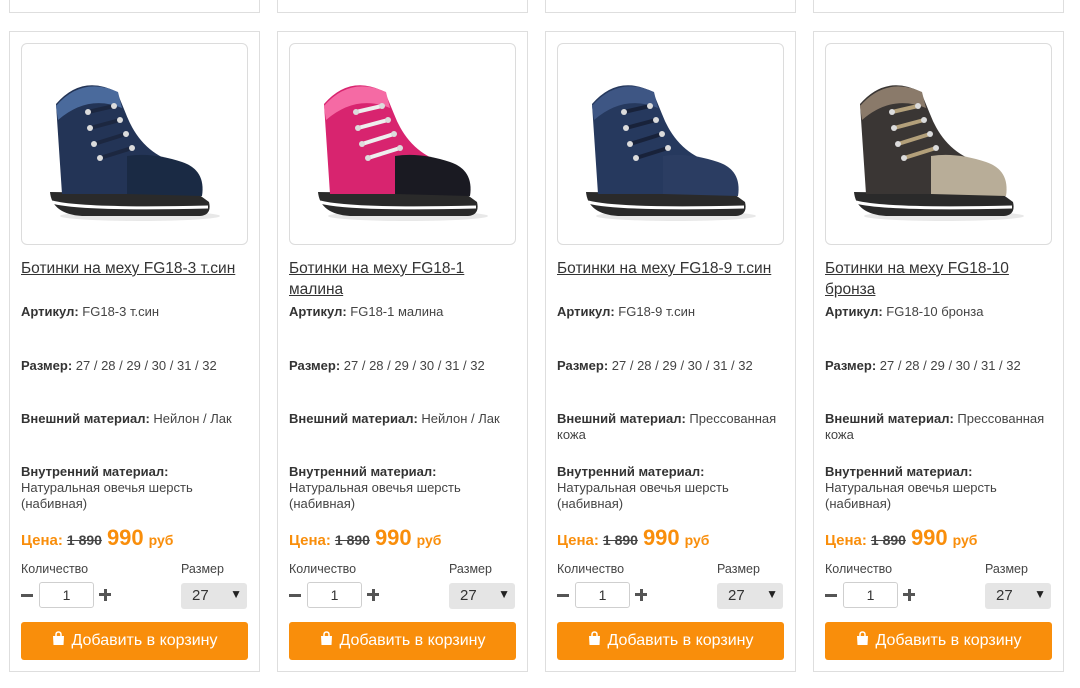  I want to click on raspberry-boot-image, so click(402, 144).